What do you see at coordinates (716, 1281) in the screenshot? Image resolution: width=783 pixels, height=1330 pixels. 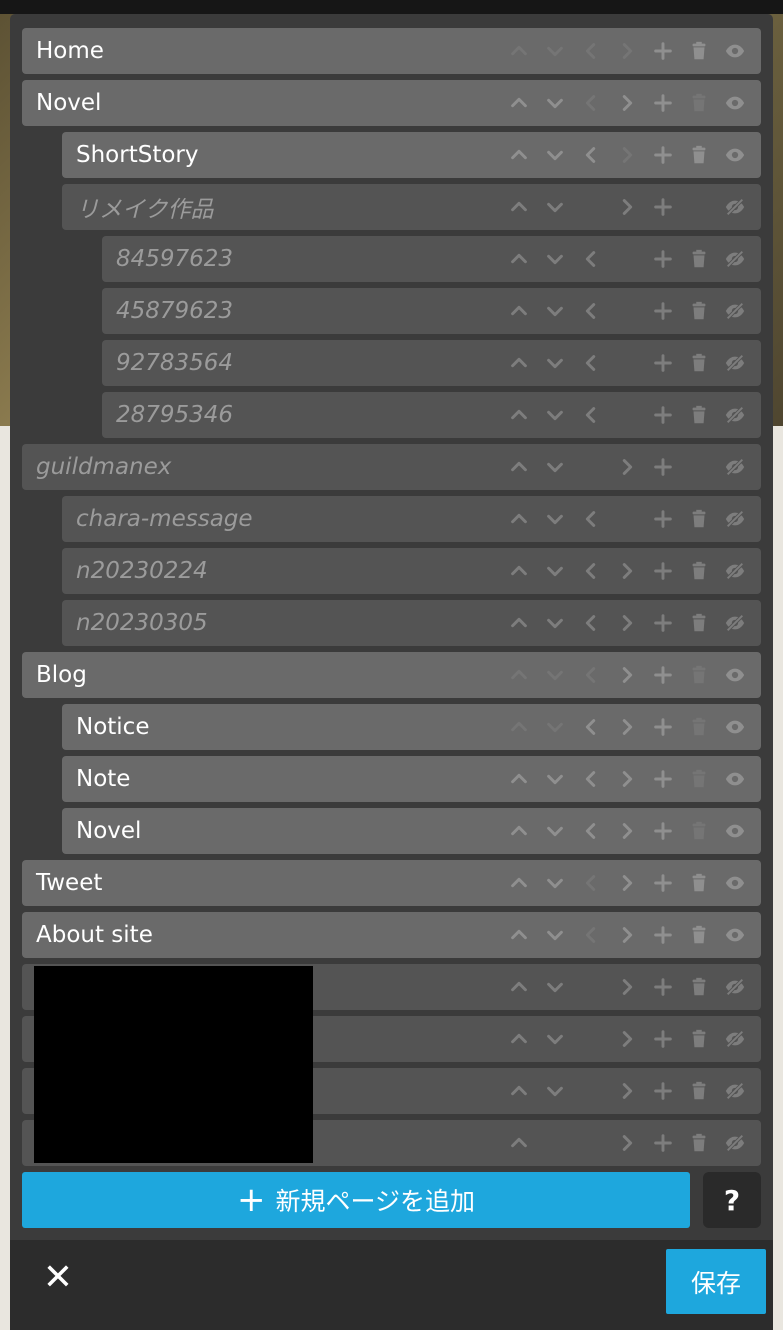 I see `save-button: 保存` at bounding box center [716, 1281].